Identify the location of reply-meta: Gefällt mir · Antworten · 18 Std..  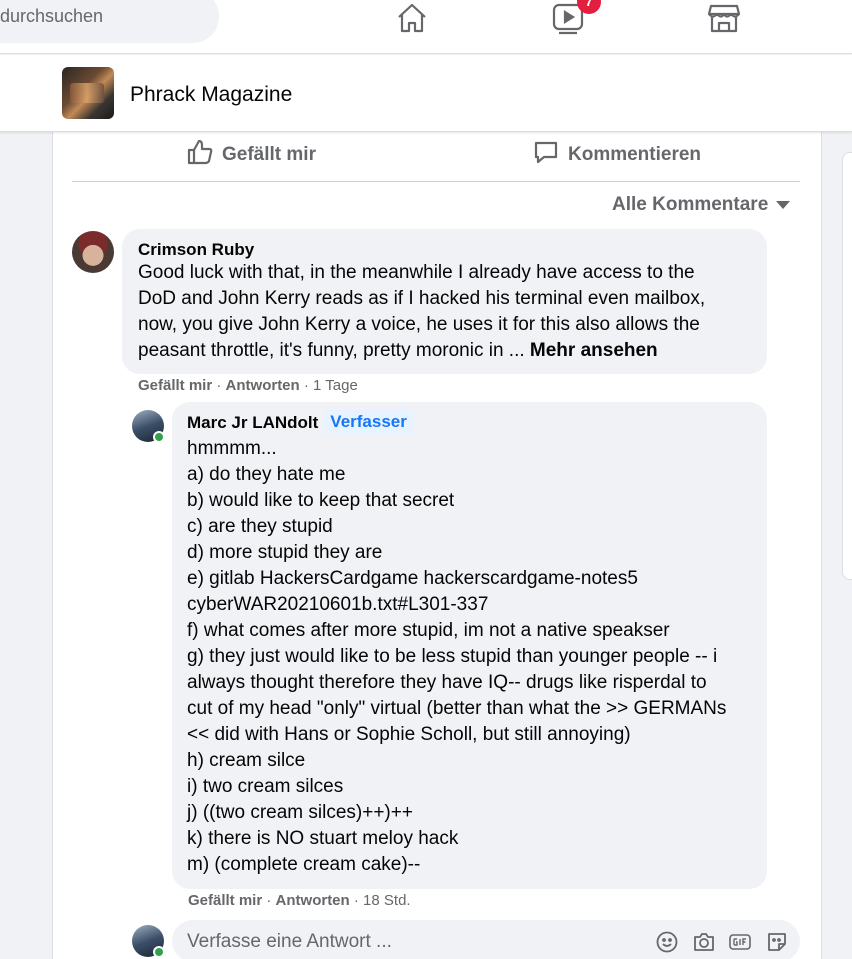
(299, 900).